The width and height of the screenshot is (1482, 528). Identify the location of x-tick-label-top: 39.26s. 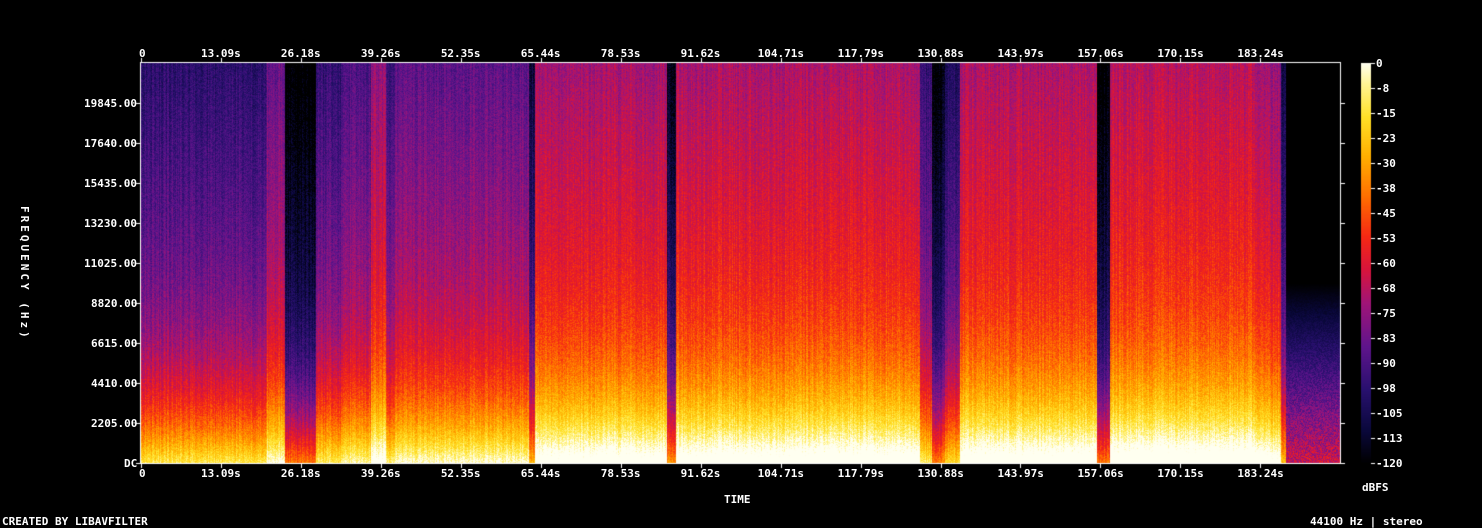
(380, 53).